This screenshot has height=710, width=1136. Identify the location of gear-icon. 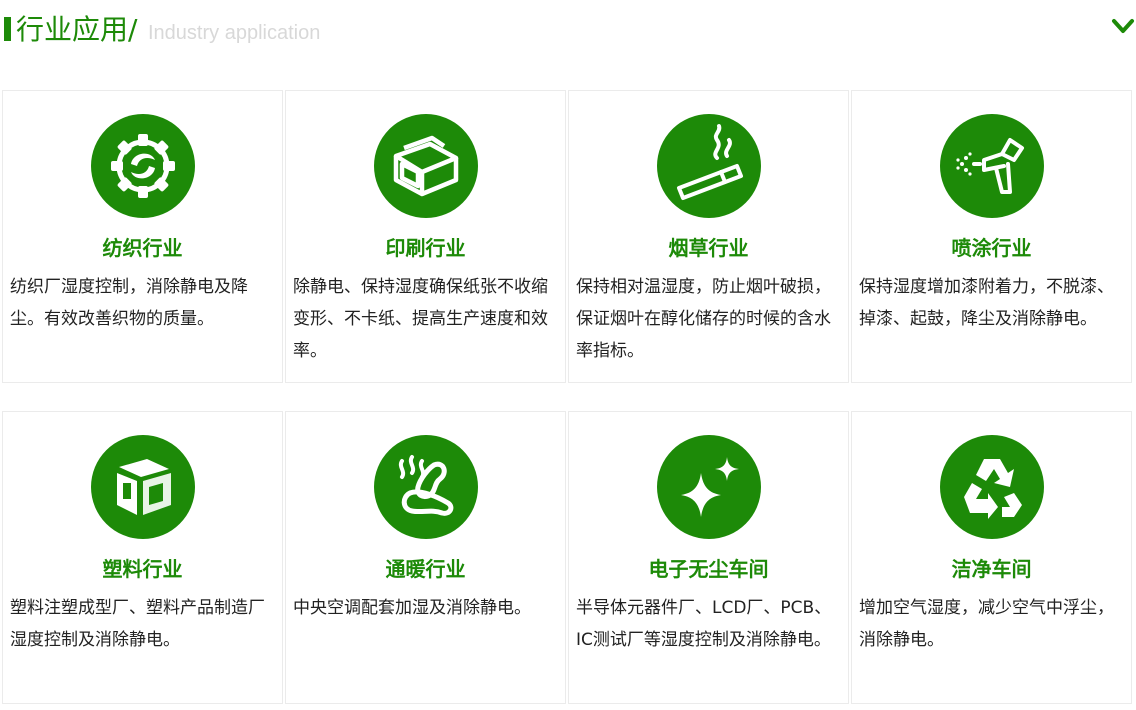
(143, 166).